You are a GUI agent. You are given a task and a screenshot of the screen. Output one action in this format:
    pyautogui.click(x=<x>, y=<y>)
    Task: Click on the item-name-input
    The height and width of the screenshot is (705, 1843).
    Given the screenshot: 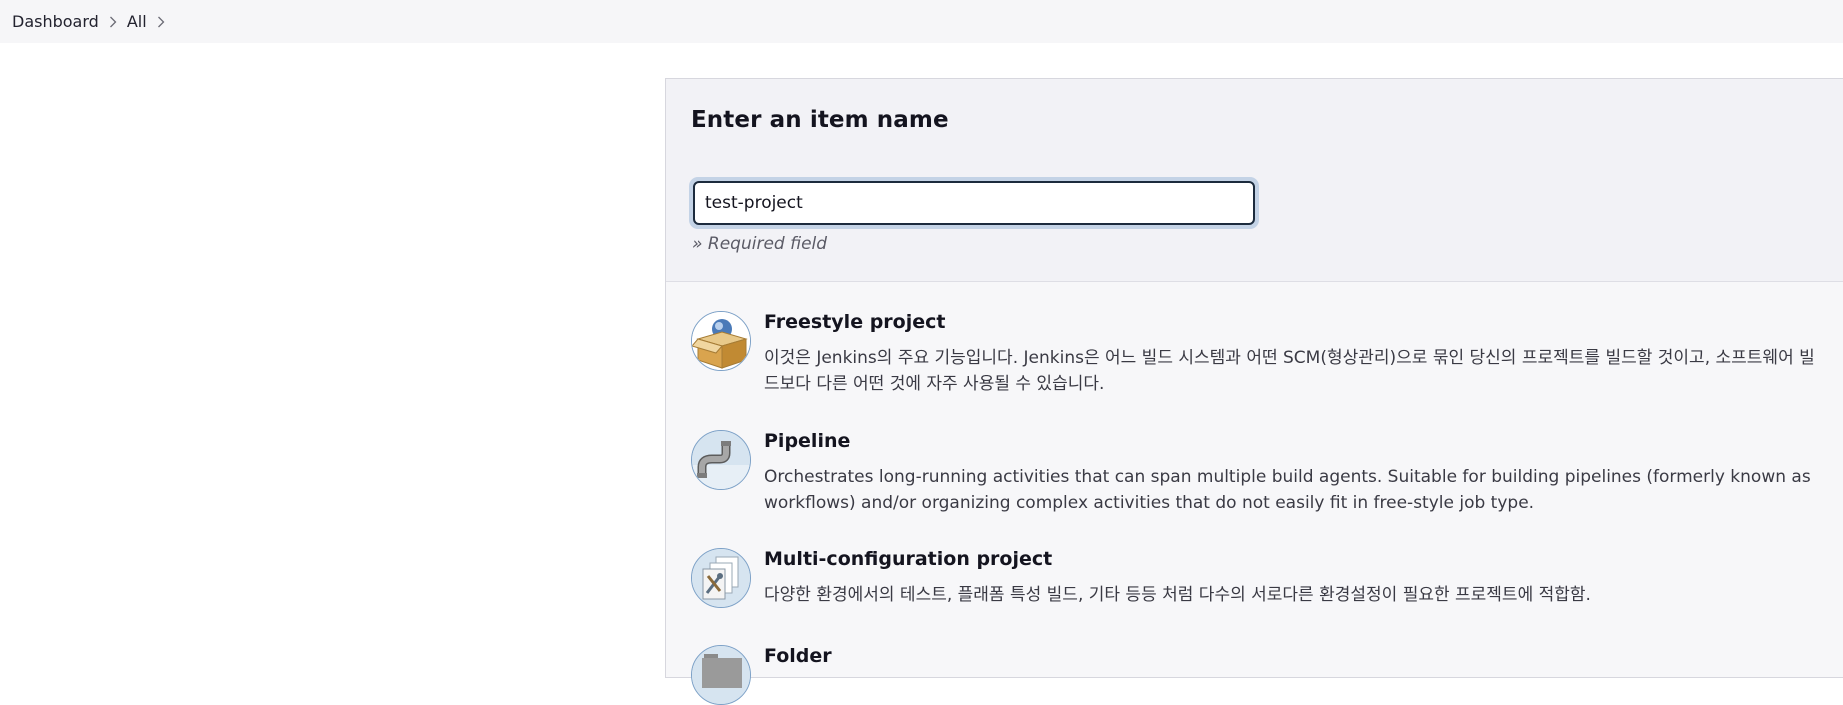 What is the action you would take?
    pyautogui.click(x=974, y=203)
    